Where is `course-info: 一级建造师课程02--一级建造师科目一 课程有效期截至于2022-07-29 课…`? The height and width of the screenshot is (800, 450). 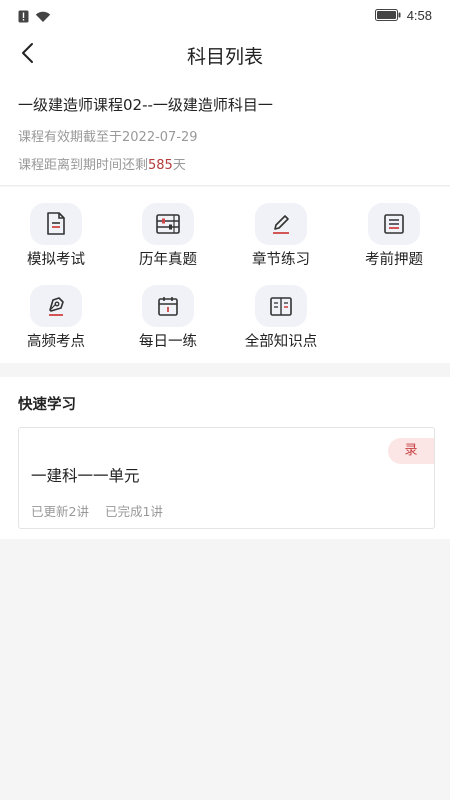
course-info: 一级建造师课程02--一级建造师科目一 课程有效期截至于2022-07-29 课… is located at coordinates (225, 133).